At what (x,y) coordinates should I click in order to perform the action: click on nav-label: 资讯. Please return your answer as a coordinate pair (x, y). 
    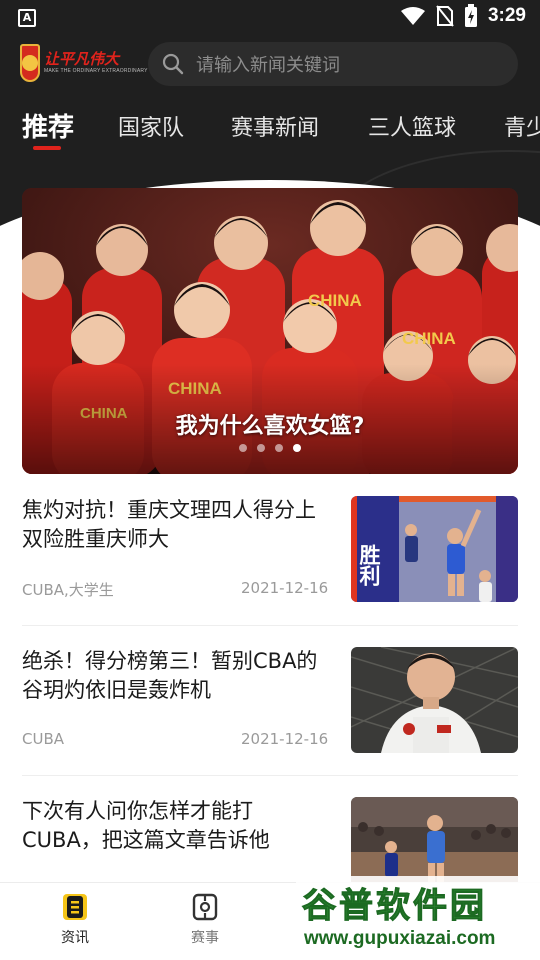
    Looking at the image, I should click on (75, 938).